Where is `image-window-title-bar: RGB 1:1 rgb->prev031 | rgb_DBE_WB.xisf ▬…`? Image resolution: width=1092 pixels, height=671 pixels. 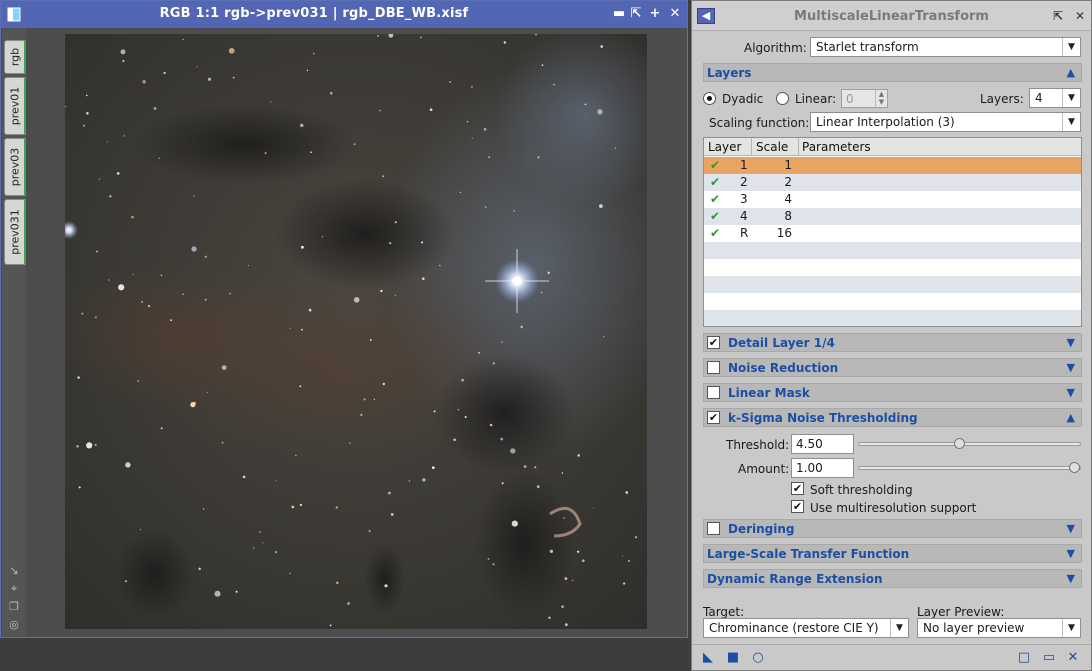 image-window-title-bar: RGB 1:1 rgb->prev031 | rgb_DBE_WB.xisf ▬… is located at coordinates (344, 14).